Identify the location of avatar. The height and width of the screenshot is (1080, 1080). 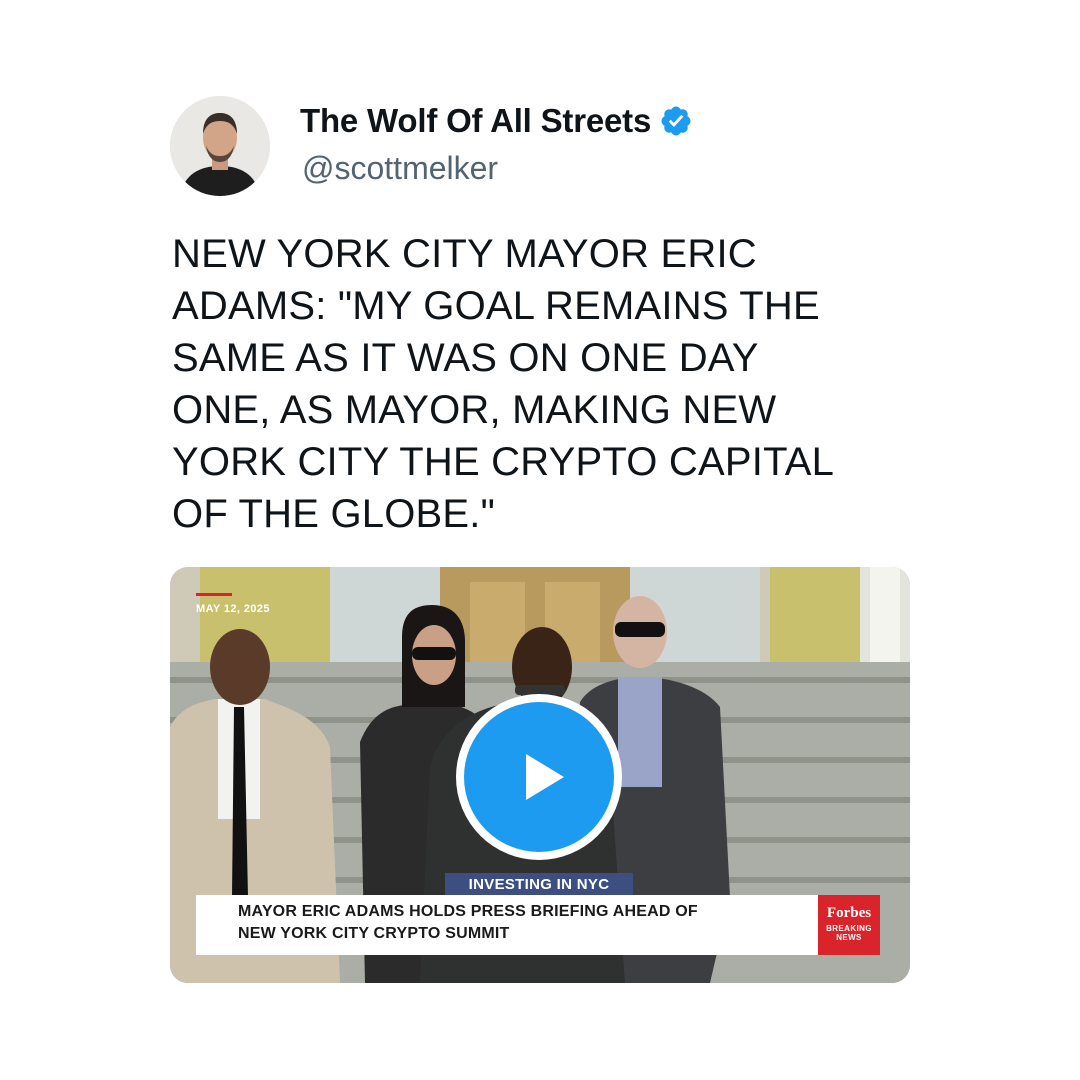
(220, 146).